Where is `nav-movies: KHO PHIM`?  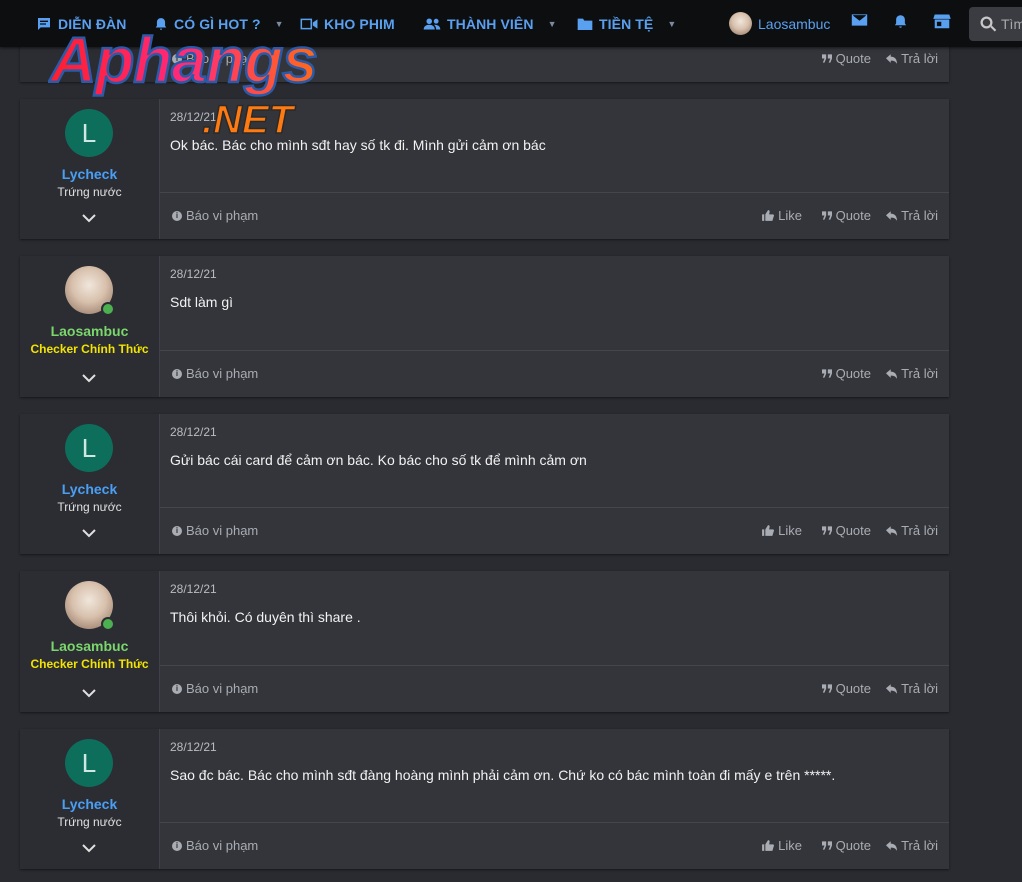
nav-movies: KHO PHIM is located at coordinates (347, 23).